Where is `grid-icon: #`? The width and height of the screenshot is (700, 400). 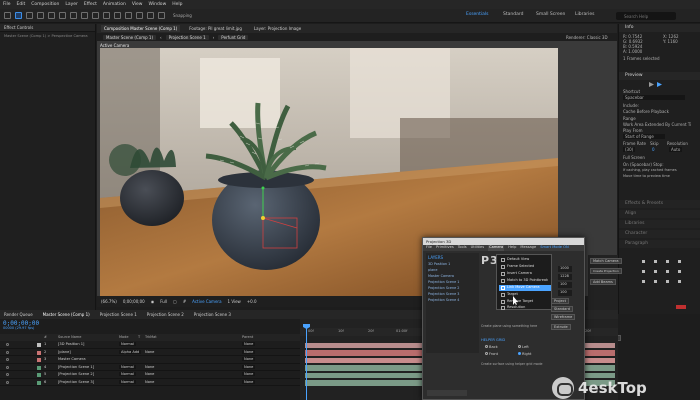 grid-icon: # is located at coordinates (184, 301).